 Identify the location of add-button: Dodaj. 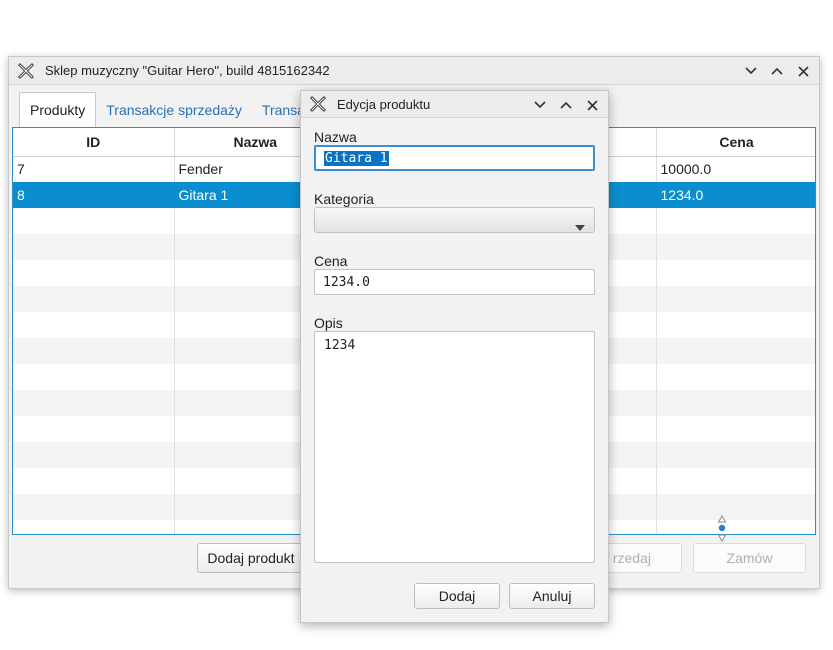
(457, 596).